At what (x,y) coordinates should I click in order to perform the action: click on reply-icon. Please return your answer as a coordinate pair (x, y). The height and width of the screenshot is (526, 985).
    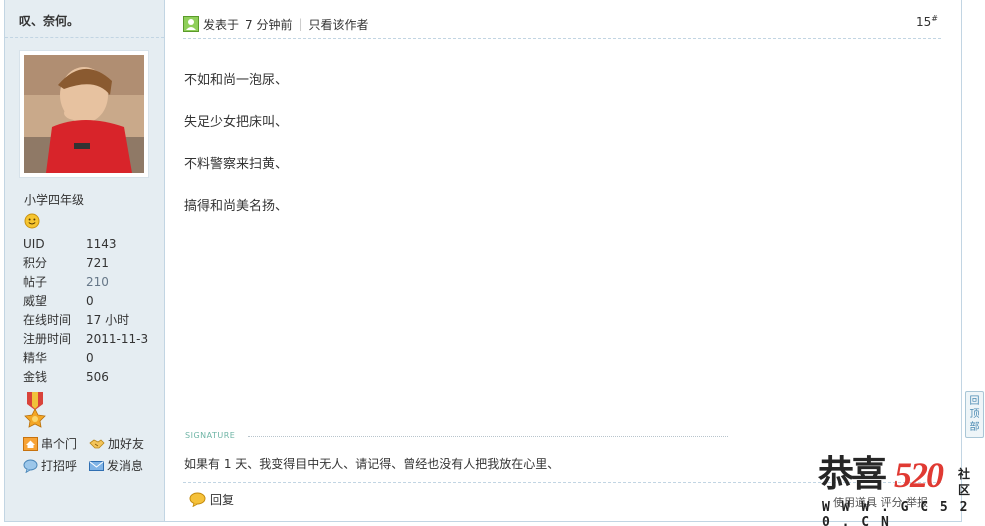
    Looking at the image, I should click on (197, 499).